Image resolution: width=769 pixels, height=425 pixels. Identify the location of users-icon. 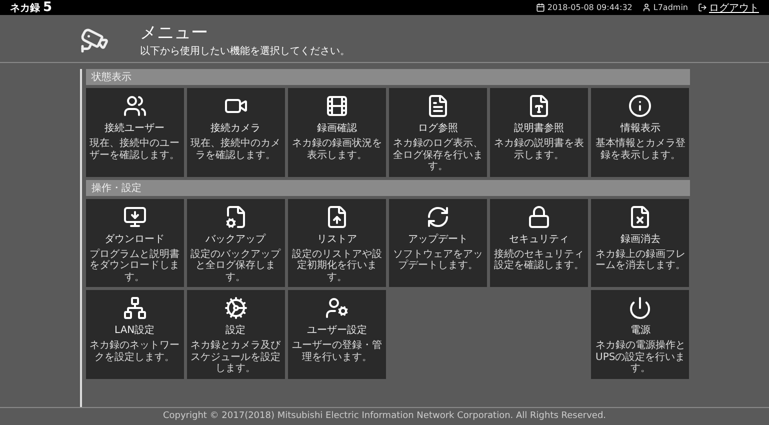
(134, 106).